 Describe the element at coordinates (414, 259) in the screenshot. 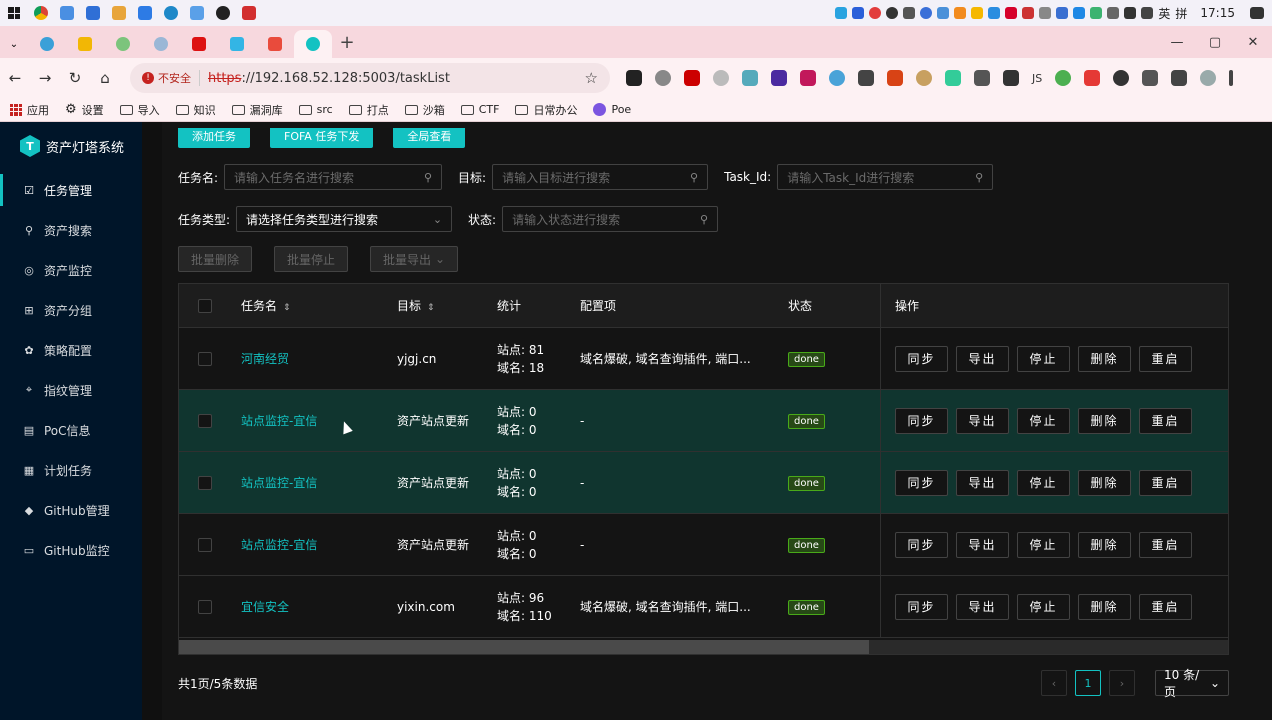

I see `bulk-export-button: 批量导出 ⌄` at that location.